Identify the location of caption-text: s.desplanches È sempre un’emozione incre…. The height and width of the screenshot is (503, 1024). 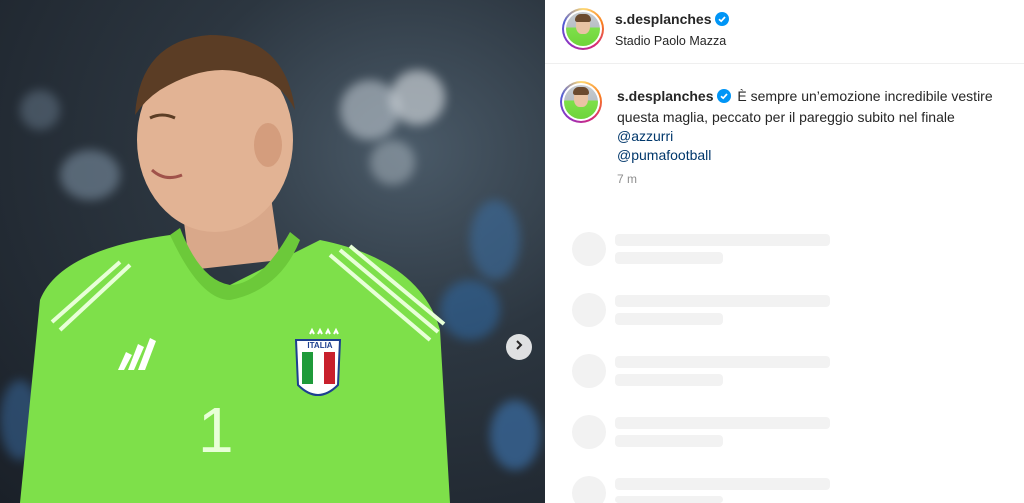
(817, 126).